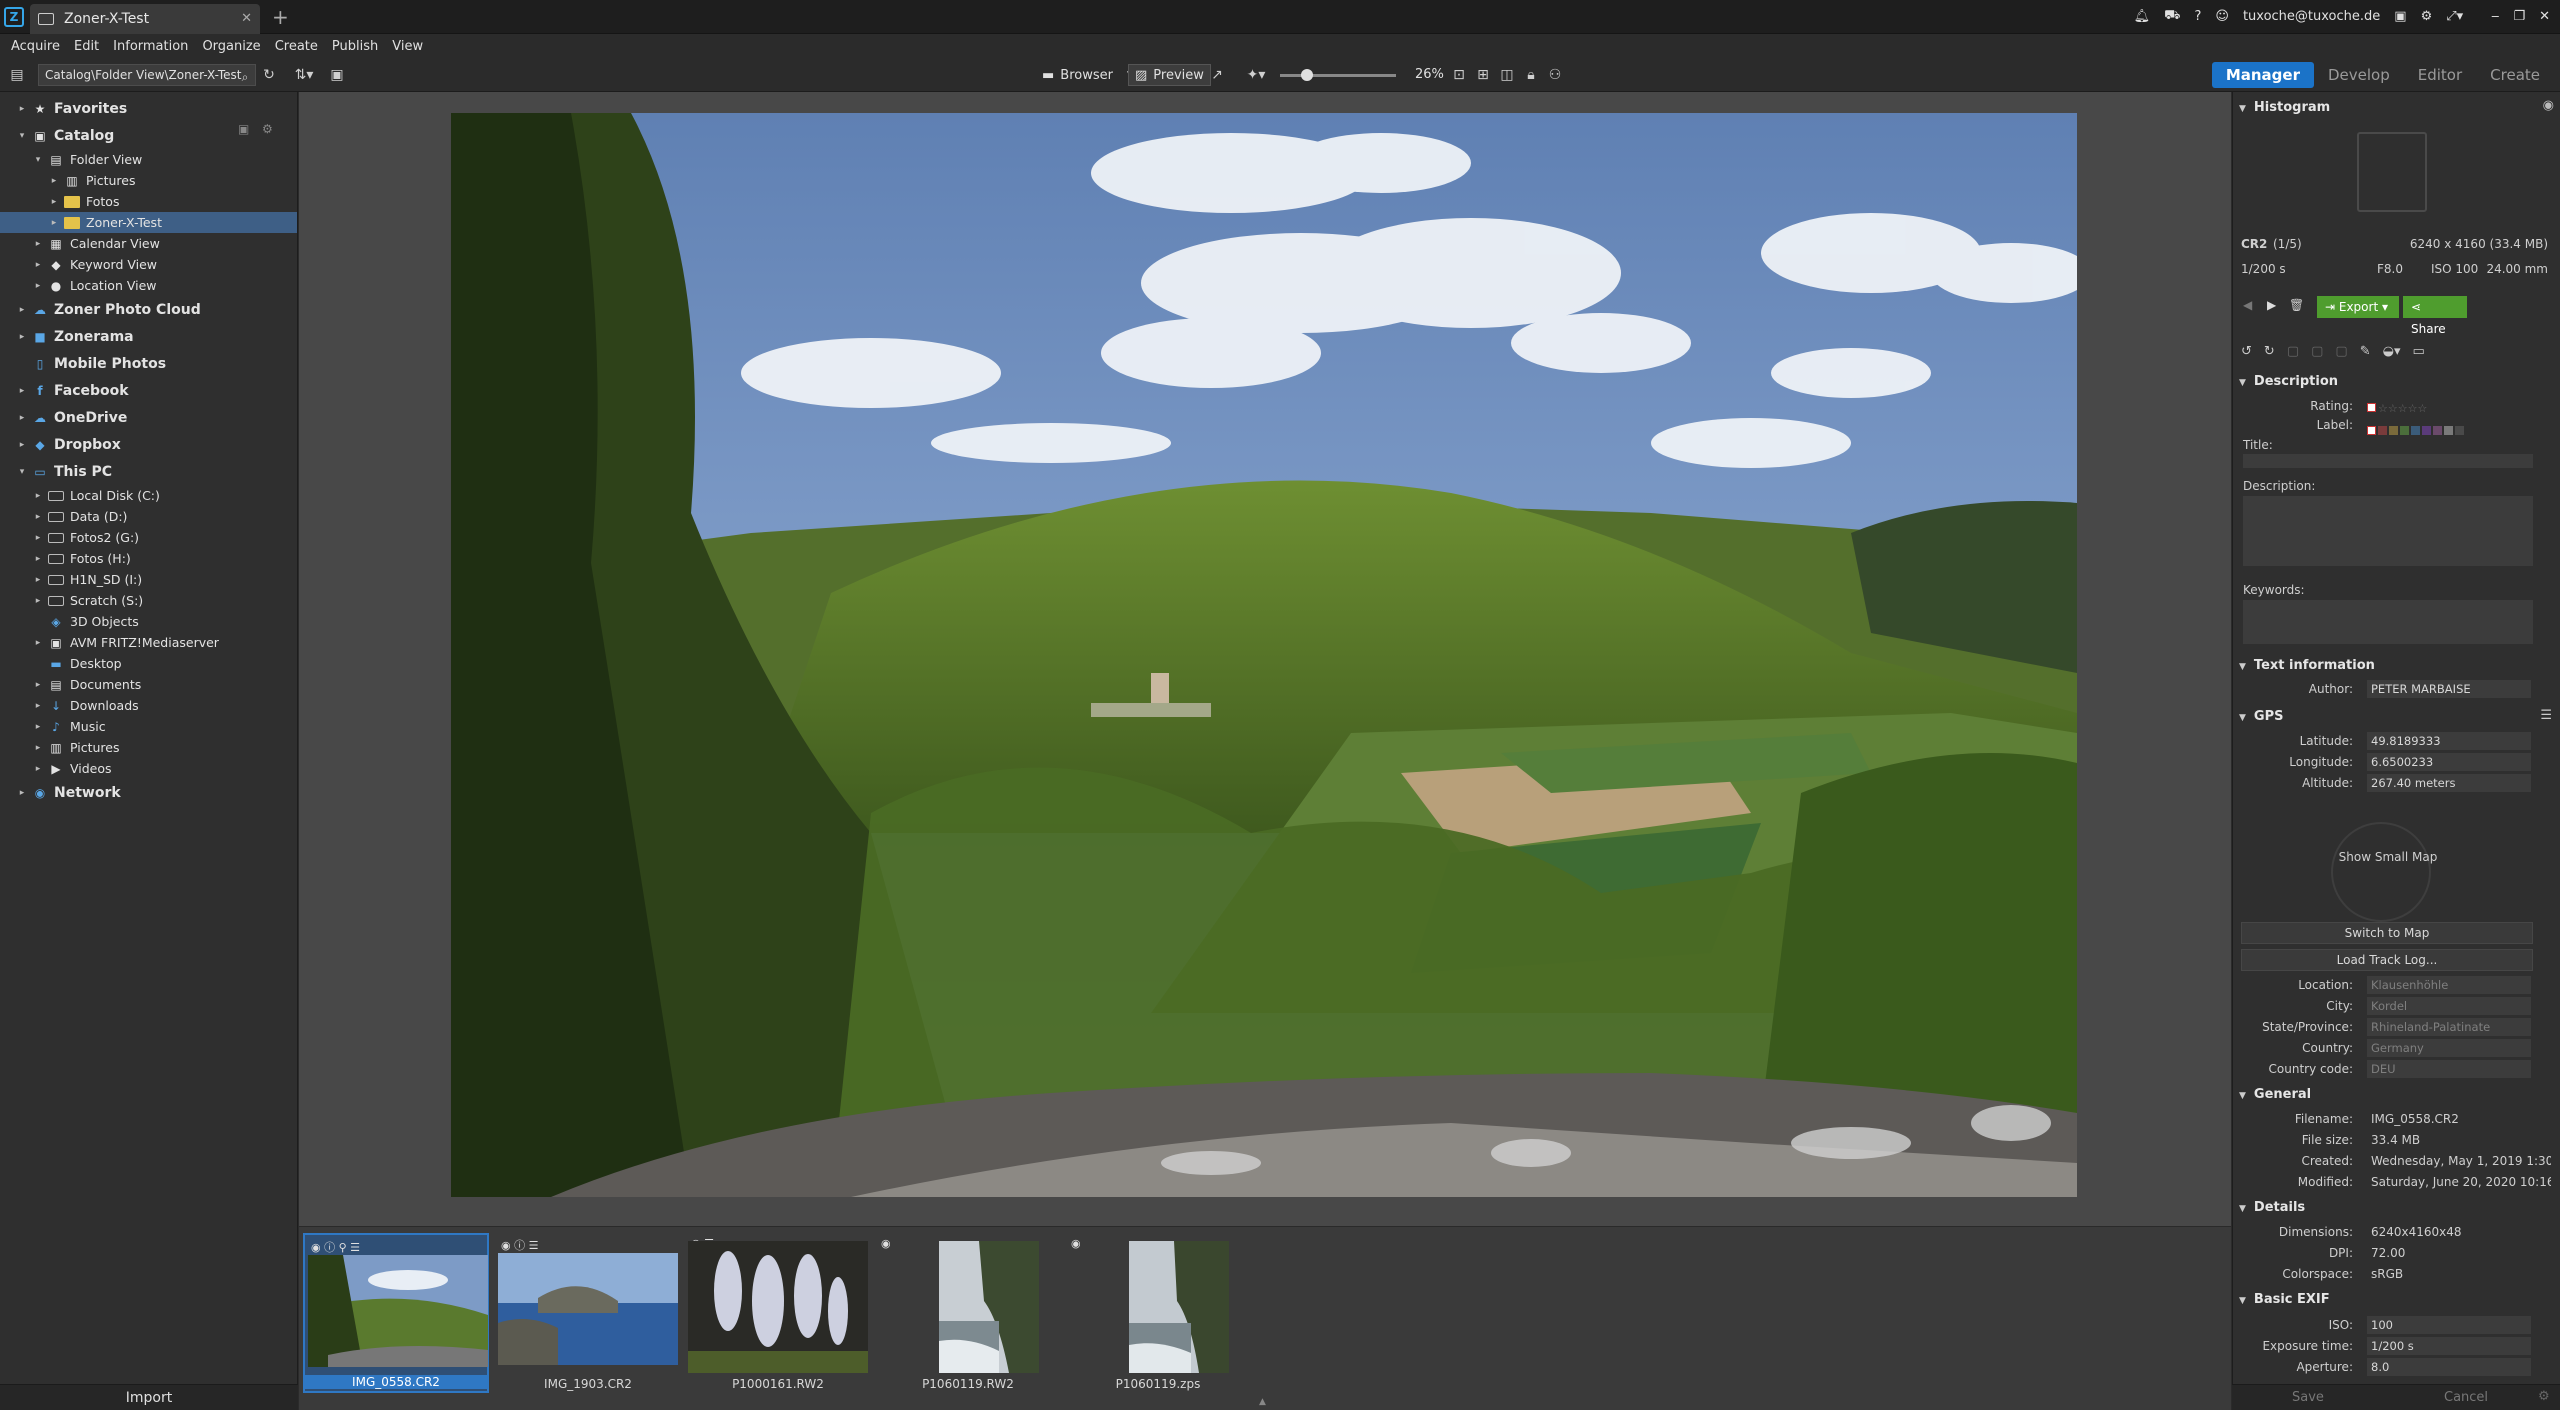  Describe the element at coordinates (1169, 75) in the screenshot. I see `preview-mode-button: ▨ Preview` at that location.